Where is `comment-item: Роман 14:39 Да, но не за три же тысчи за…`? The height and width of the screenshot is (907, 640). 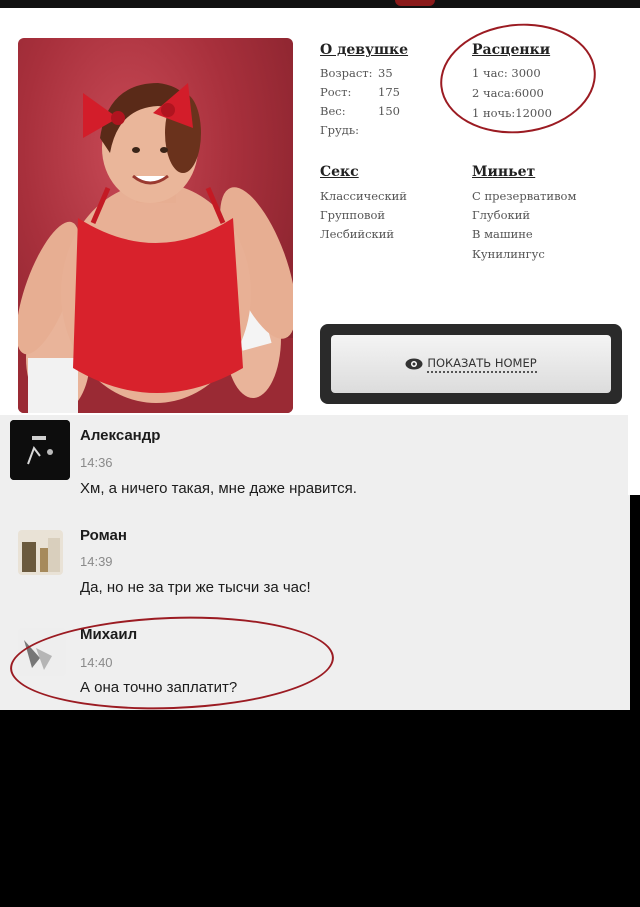 comment-item: Роман 14:39 Да, но не за три же тысчи за… is located at coordinates (310, 565).